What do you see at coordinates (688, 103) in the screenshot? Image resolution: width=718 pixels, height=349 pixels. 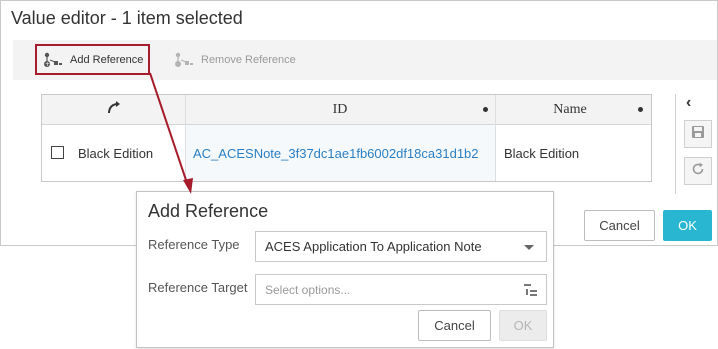 I see `chevron-left-icon: ‹` at bounding box center [688, 103].